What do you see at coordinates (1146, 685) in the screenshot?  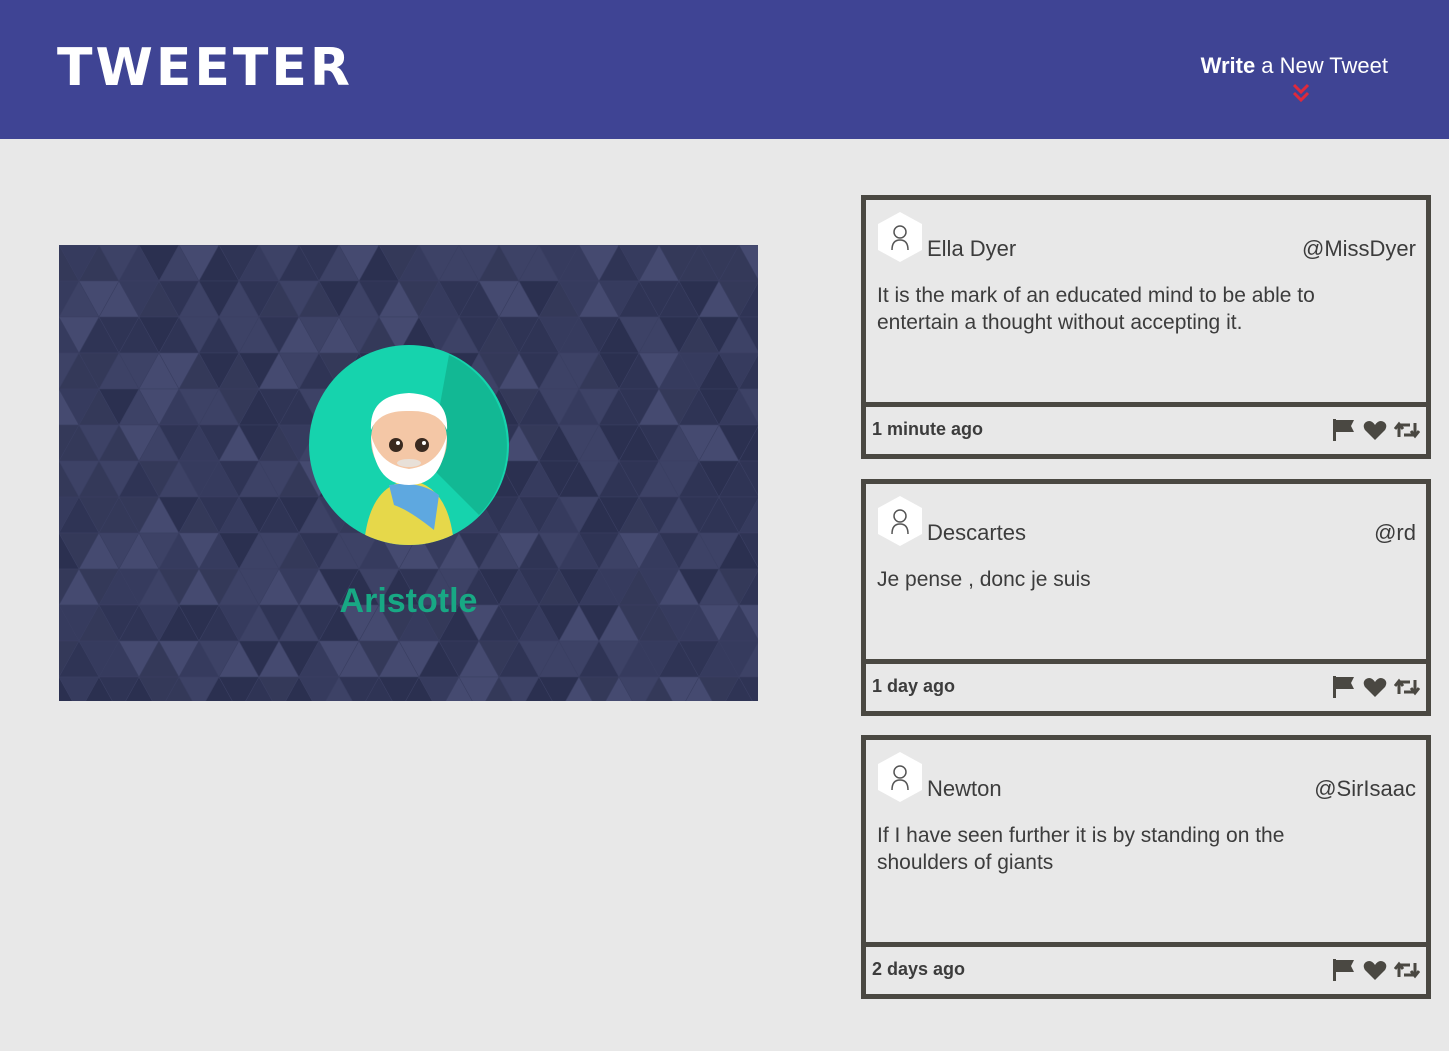 I see `tweet-footer: 1 day ago` at bounding box center [1146, 685].